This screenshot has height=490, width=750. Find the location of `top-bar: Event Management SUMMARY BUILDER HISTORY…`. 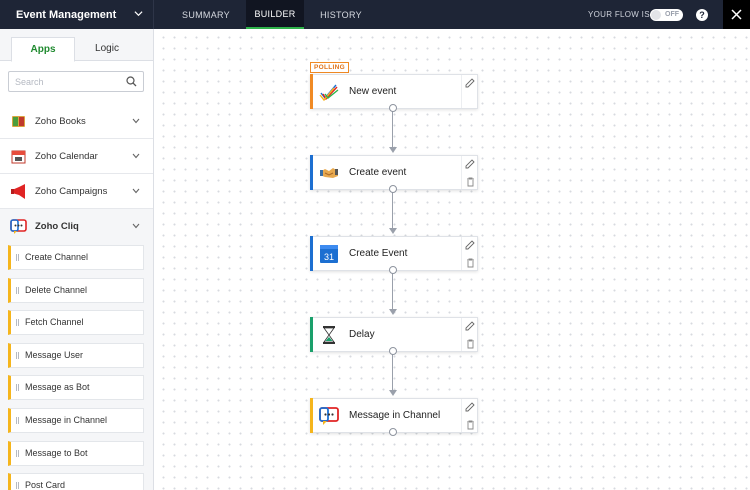

top-bar: Event Management SUMMARY BUILDER HISTORY… is located at coordinates (375, 14).